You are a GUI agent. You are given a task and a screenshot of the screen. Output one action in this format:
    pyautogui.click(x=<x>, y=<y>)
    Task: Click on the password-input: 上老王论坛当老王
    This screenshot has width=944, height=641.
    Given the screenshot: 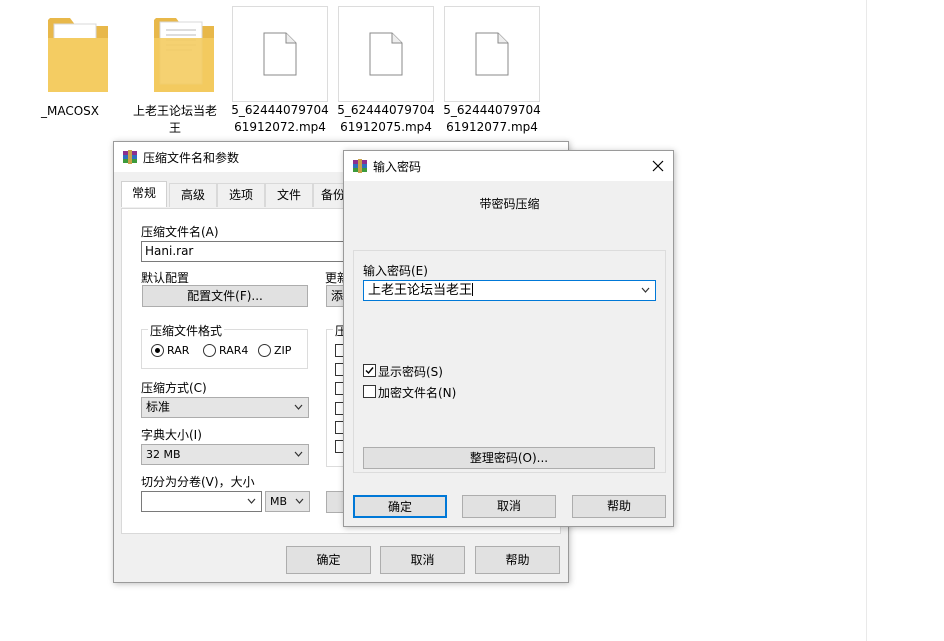 What is the action you would take?
    pyautogui.click(x=509, y=290)
    